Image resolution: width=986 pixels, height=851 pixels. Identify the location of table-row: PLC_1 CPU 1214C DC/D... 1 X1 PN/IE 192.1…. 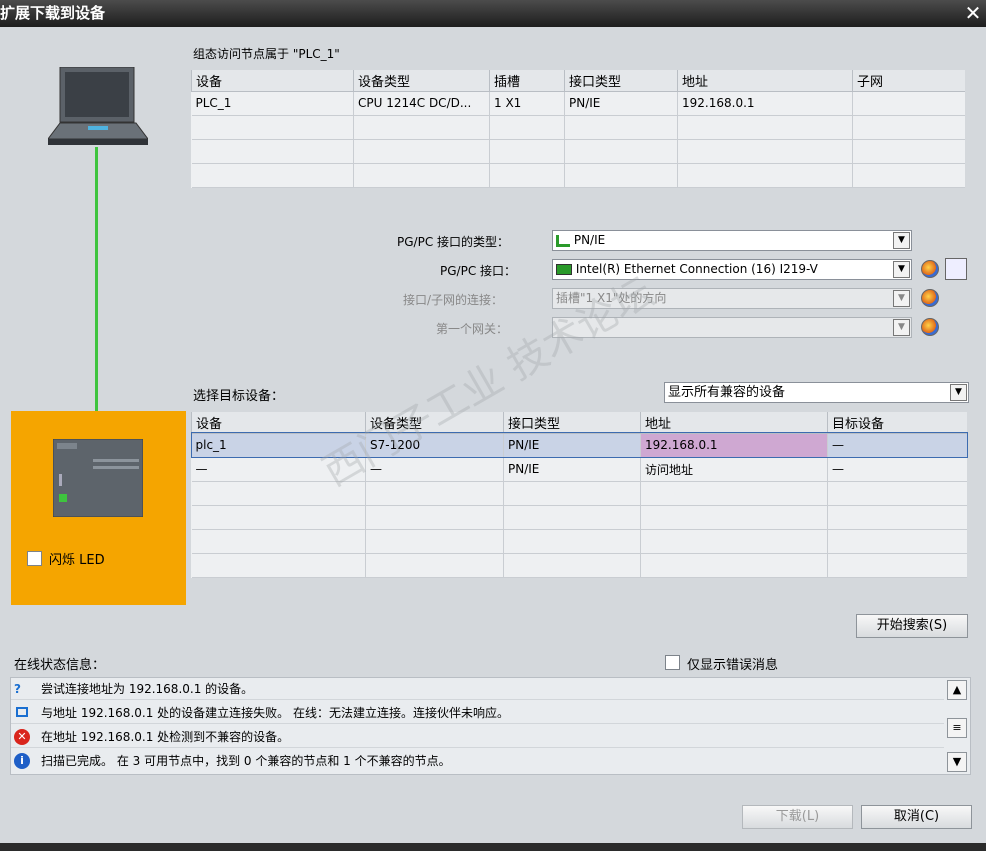
(578, 103).